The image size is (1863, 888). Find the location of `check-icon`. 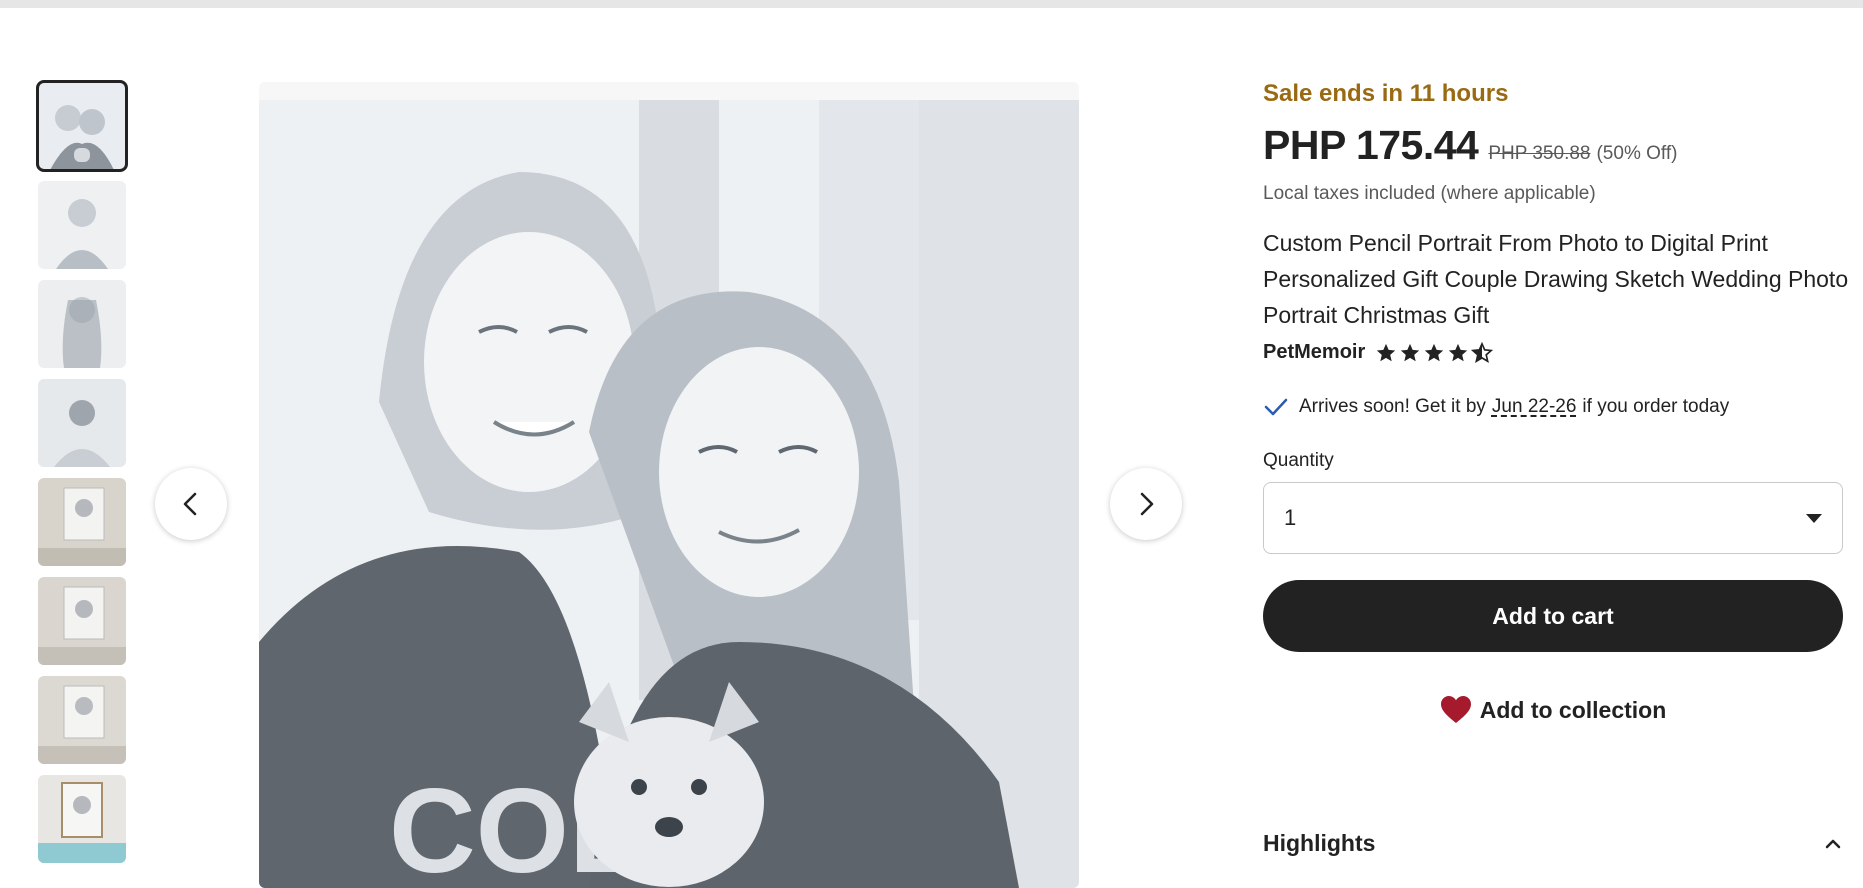

check-icon is located at coordinates (1276, 407).